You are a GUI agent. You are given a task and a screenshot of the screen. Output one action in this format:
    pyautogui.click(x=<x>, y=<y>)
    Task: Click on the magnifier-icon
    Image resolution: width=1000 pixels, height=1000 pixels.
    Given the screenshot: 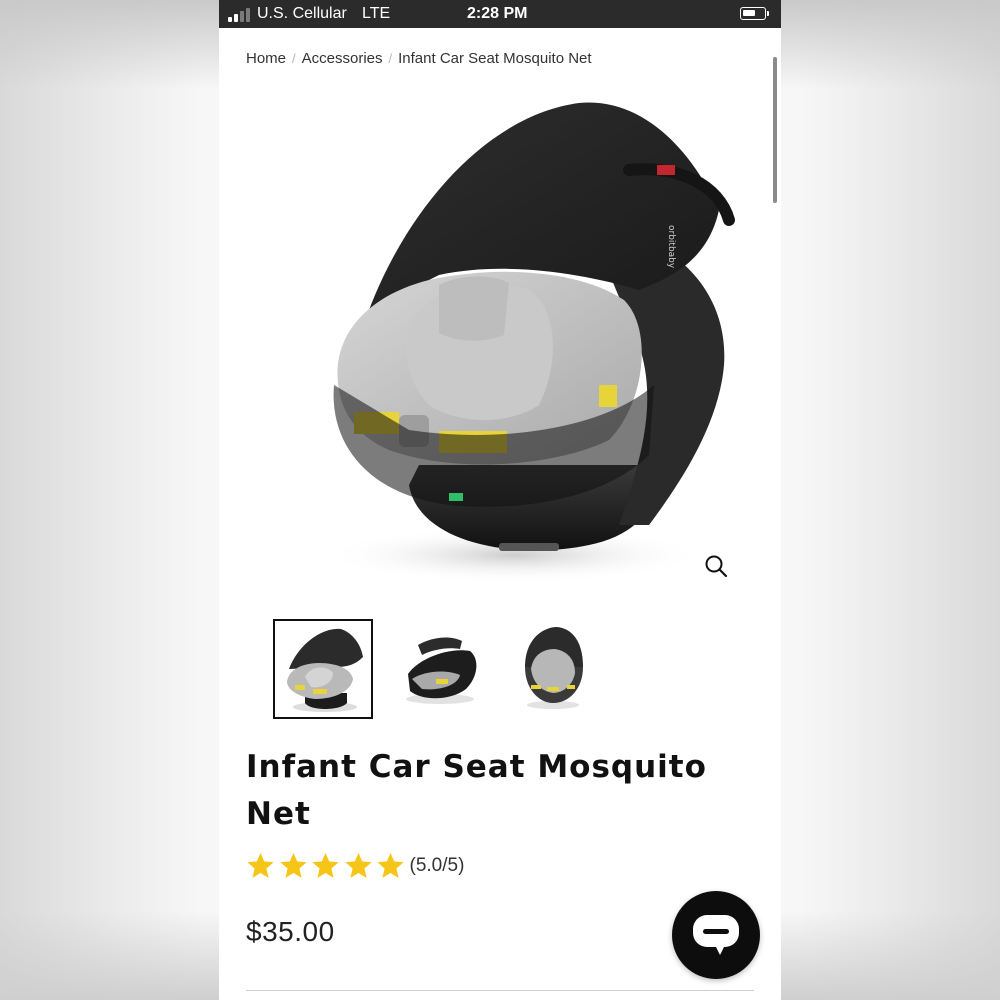 What is the action you would take?
    pyautogui.click(x=716, y=566)
    